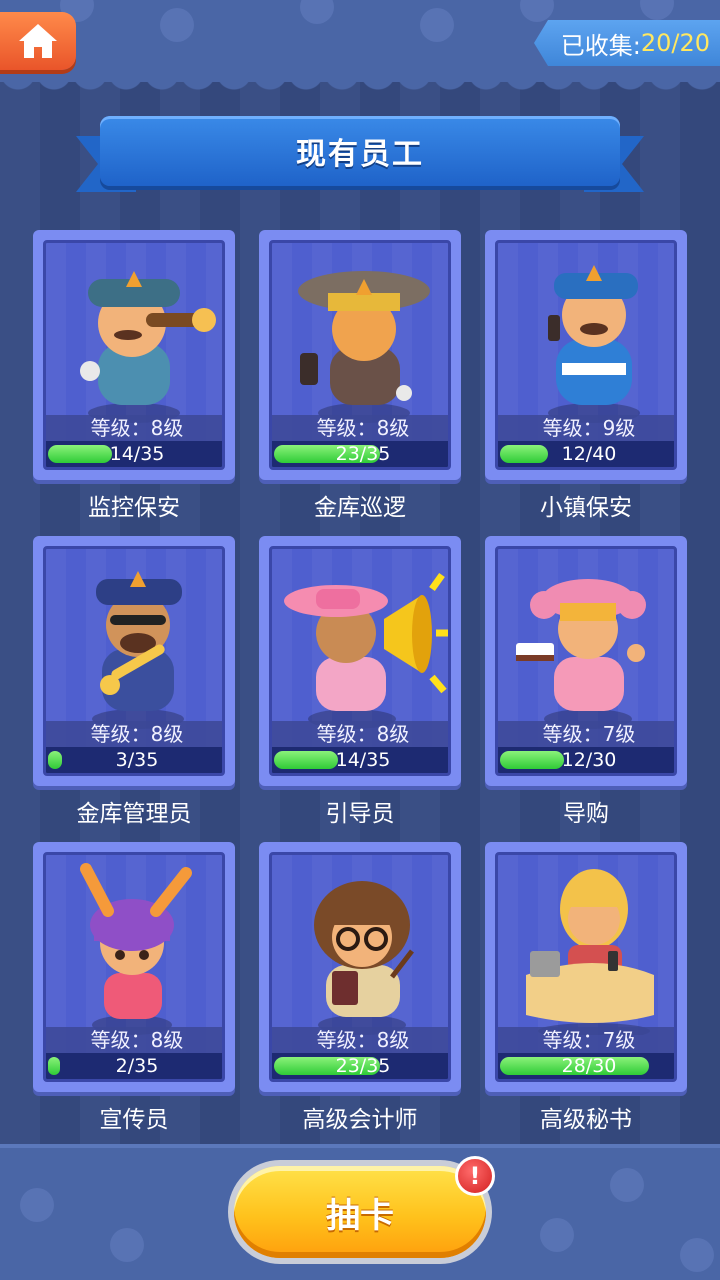 This screenshot has width=720, height=1280. I want to click on staff-name: 监控保安, so click(134, 508).